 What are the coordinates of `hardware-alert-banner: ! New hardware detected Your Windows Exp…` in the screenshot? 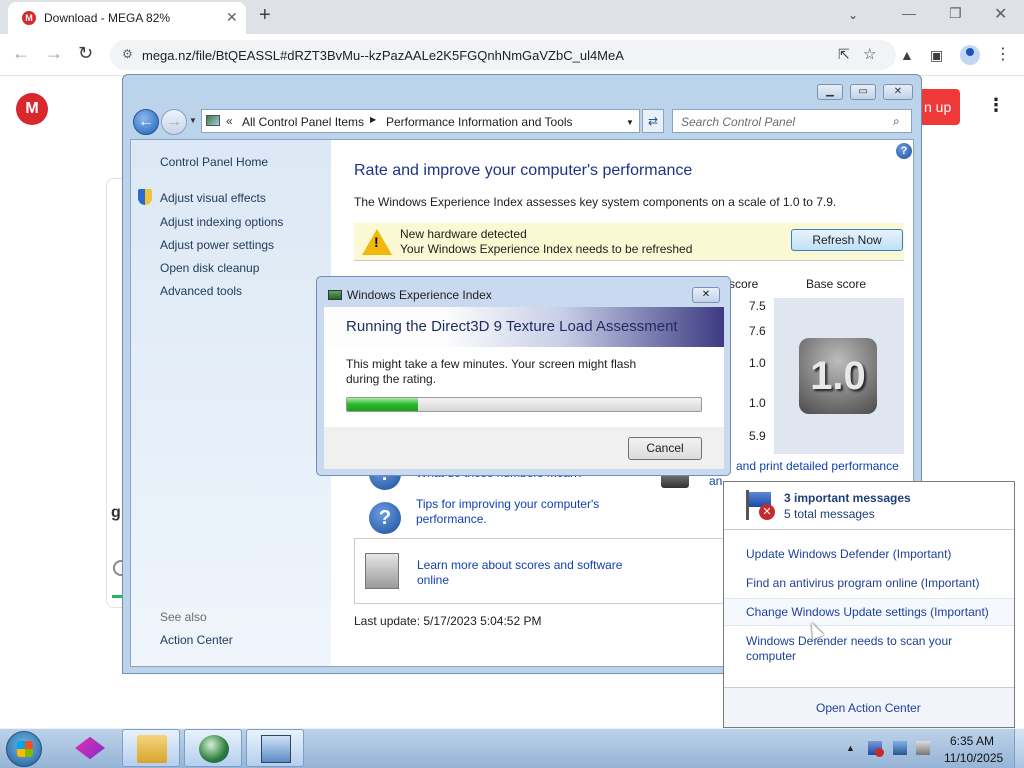 It's located at (629, 242).